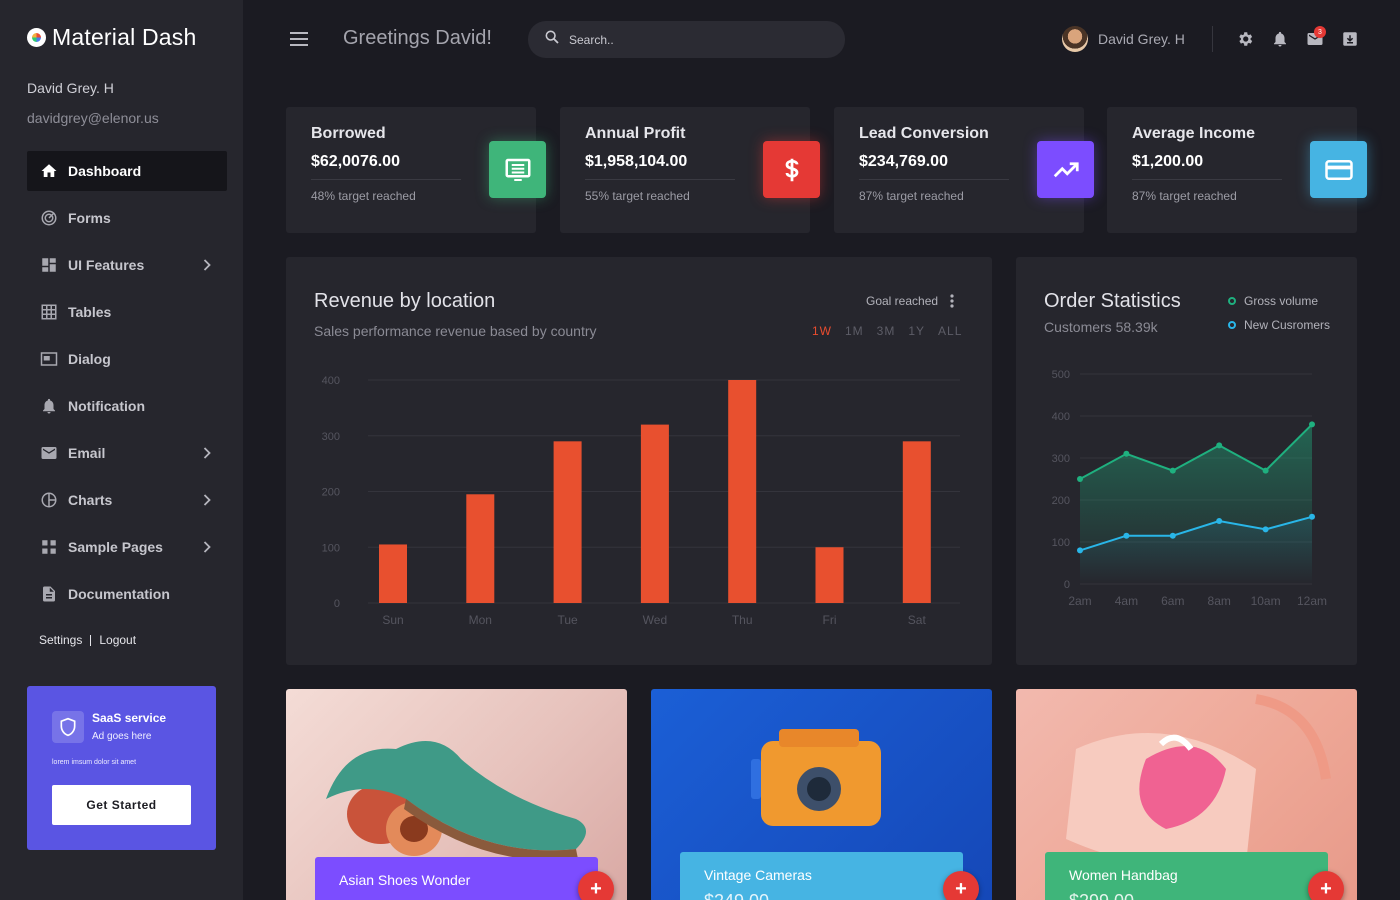 The image size is (1400, 900). I want to click on product-card-handbag: Women Handbag $299.00 +, so click(1186, 794).